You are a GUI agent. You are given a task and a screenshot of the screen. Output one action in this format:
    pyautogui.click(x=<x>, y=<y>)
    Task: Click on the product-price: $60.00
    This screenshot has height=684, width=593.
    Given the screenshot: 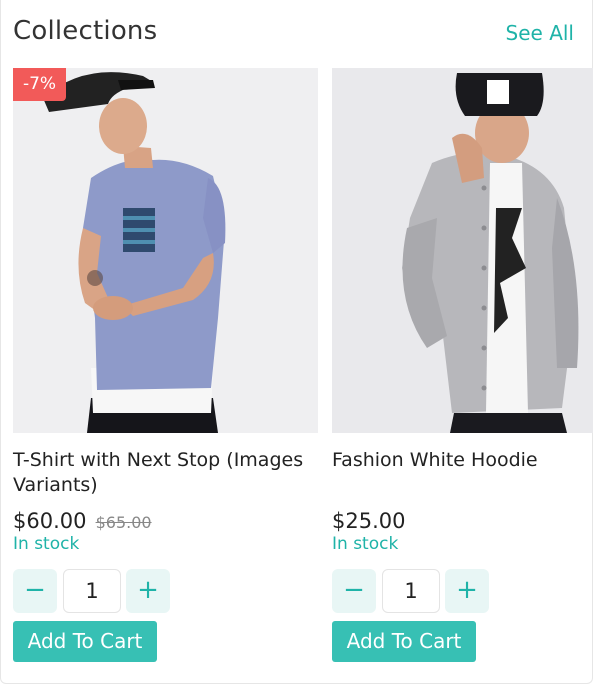 What is the action you would take?
    pyautogui.click(x=50, y=521)
    